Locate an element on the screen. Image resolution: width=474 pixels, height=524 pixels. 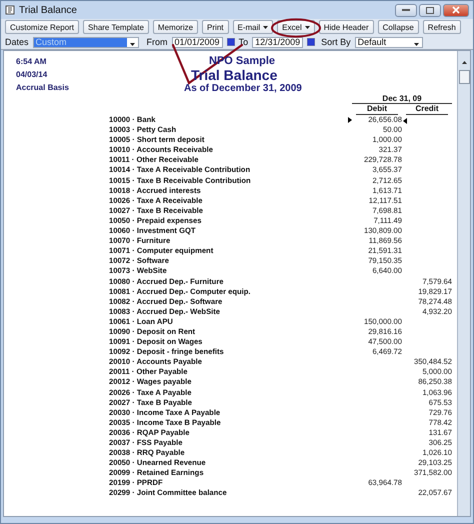
maximize-icon is located at coordinates (430, 10).